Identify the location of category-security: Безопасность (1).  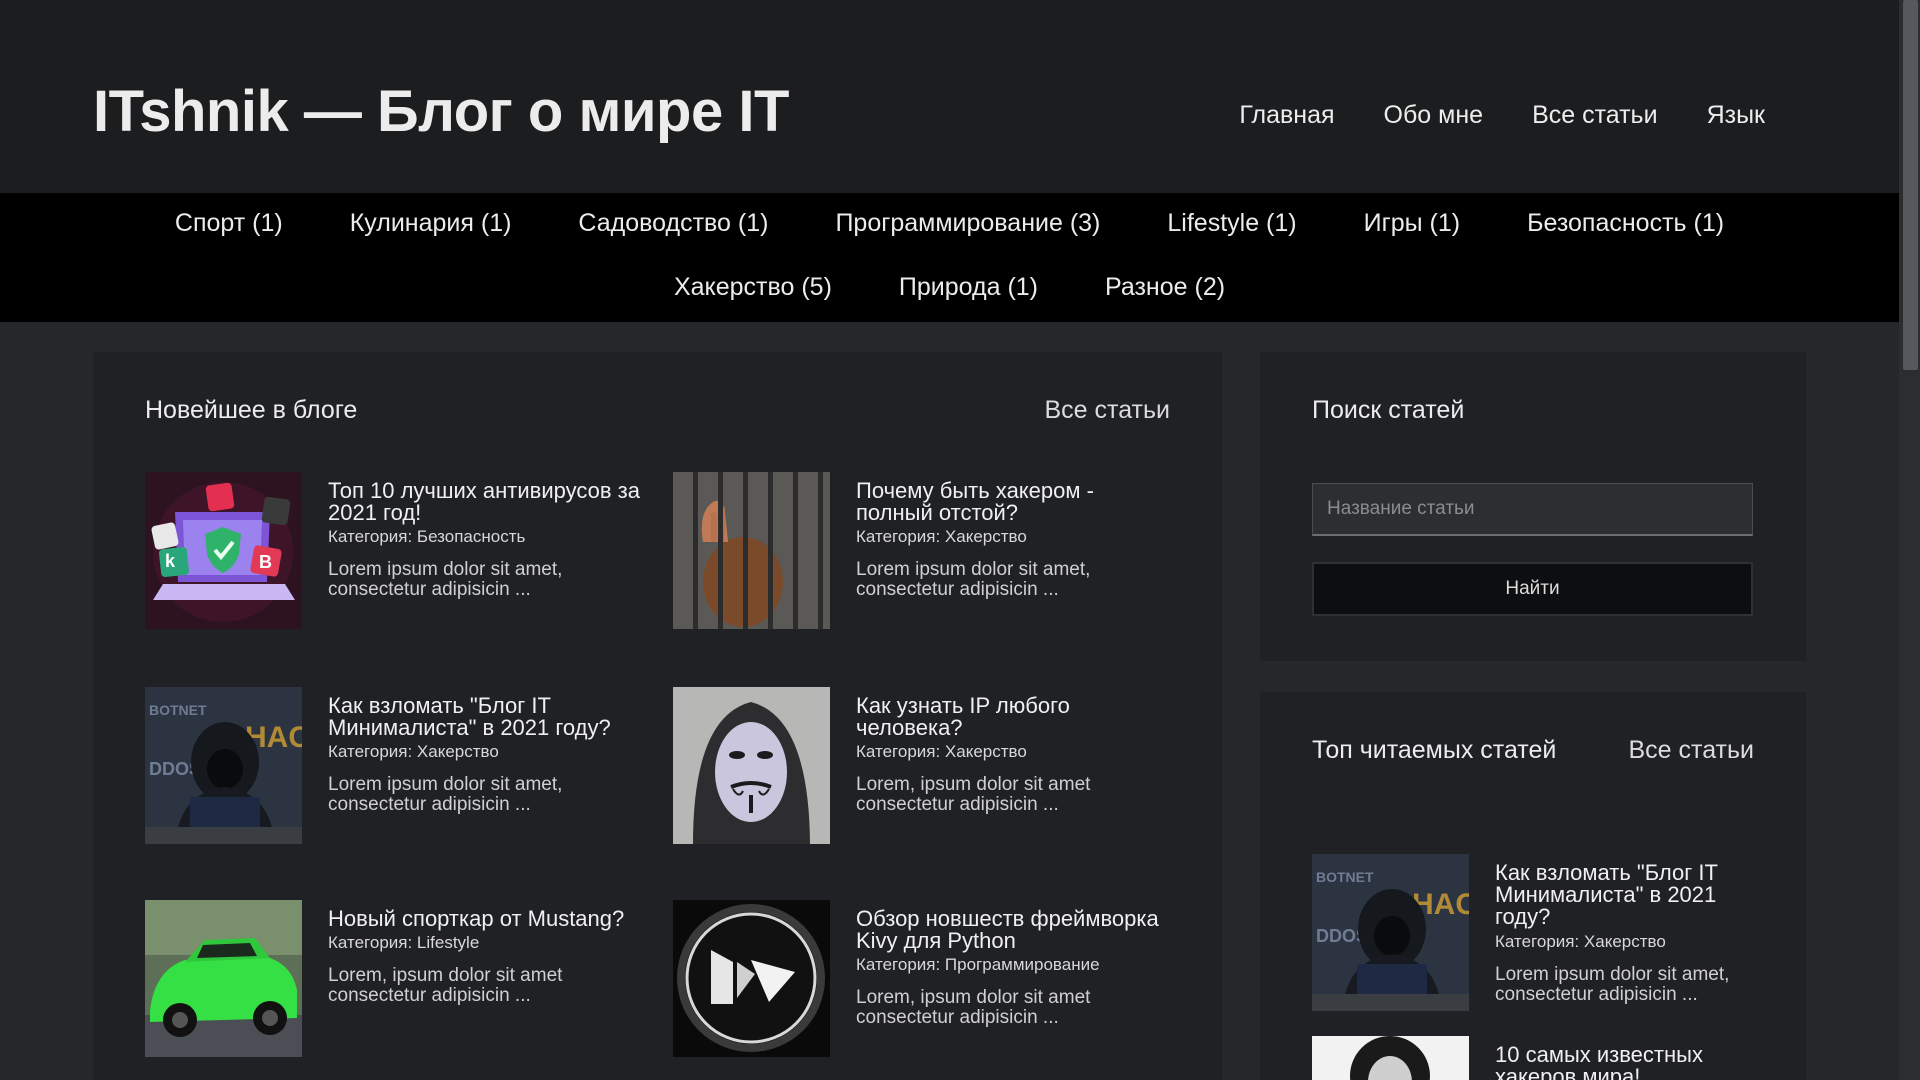
(1625, 223).